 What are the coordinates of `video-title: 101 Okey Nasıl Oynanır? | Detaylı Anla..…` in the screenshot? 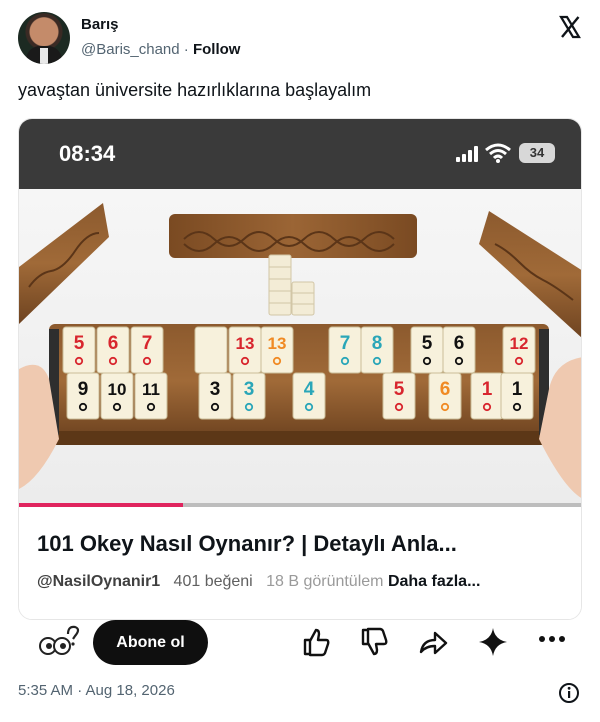 It's located at (247, 544).